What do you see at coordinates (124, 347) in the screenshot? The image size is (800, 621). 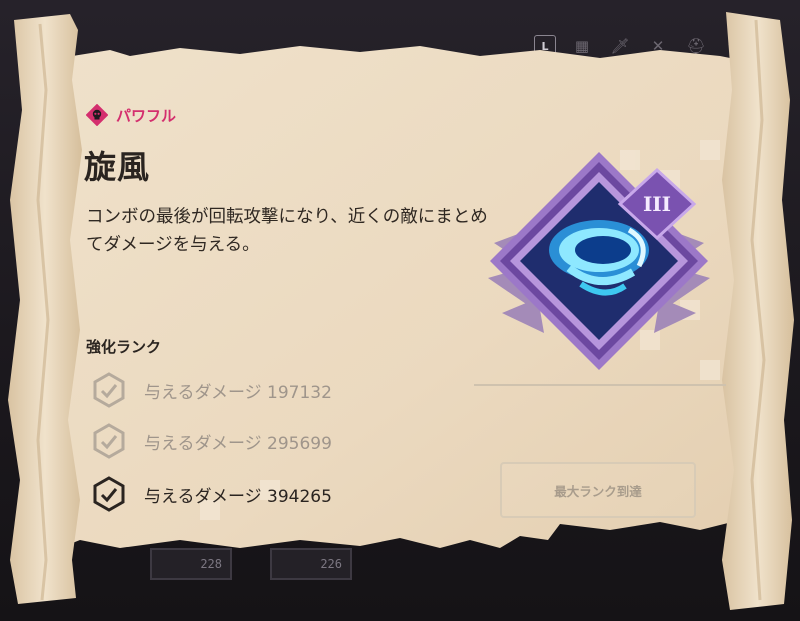 I see `rank-heading: 強化ランク` at bounding box center [124, 347].